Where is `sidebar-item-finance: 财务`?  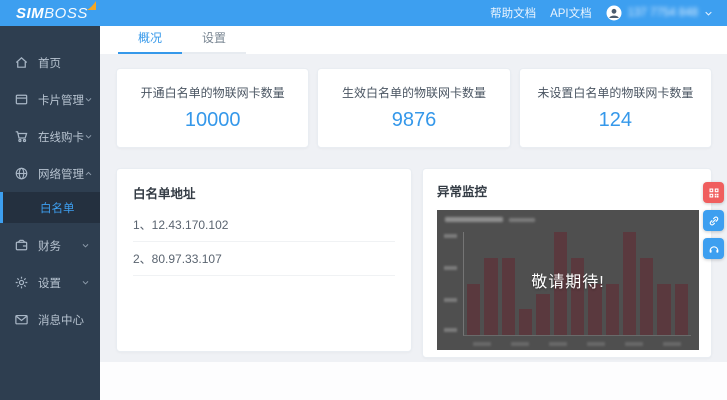 sidebar-item-finance: 财务 is located at coordinates (50, 245).